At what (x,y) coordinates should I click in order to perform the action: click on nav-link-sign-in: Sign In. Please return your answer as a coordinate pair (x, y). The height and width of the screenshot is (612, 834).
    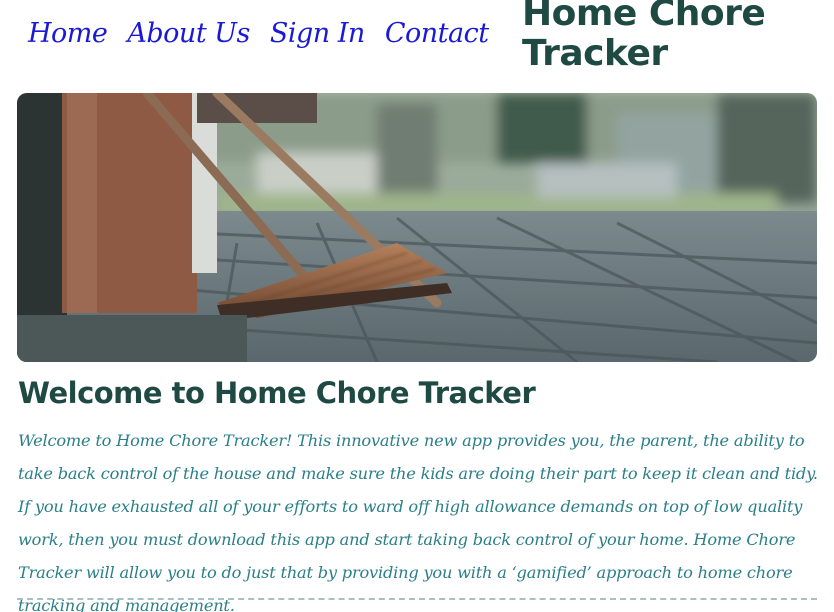
    Looking at the image, I should click on (317, 33).